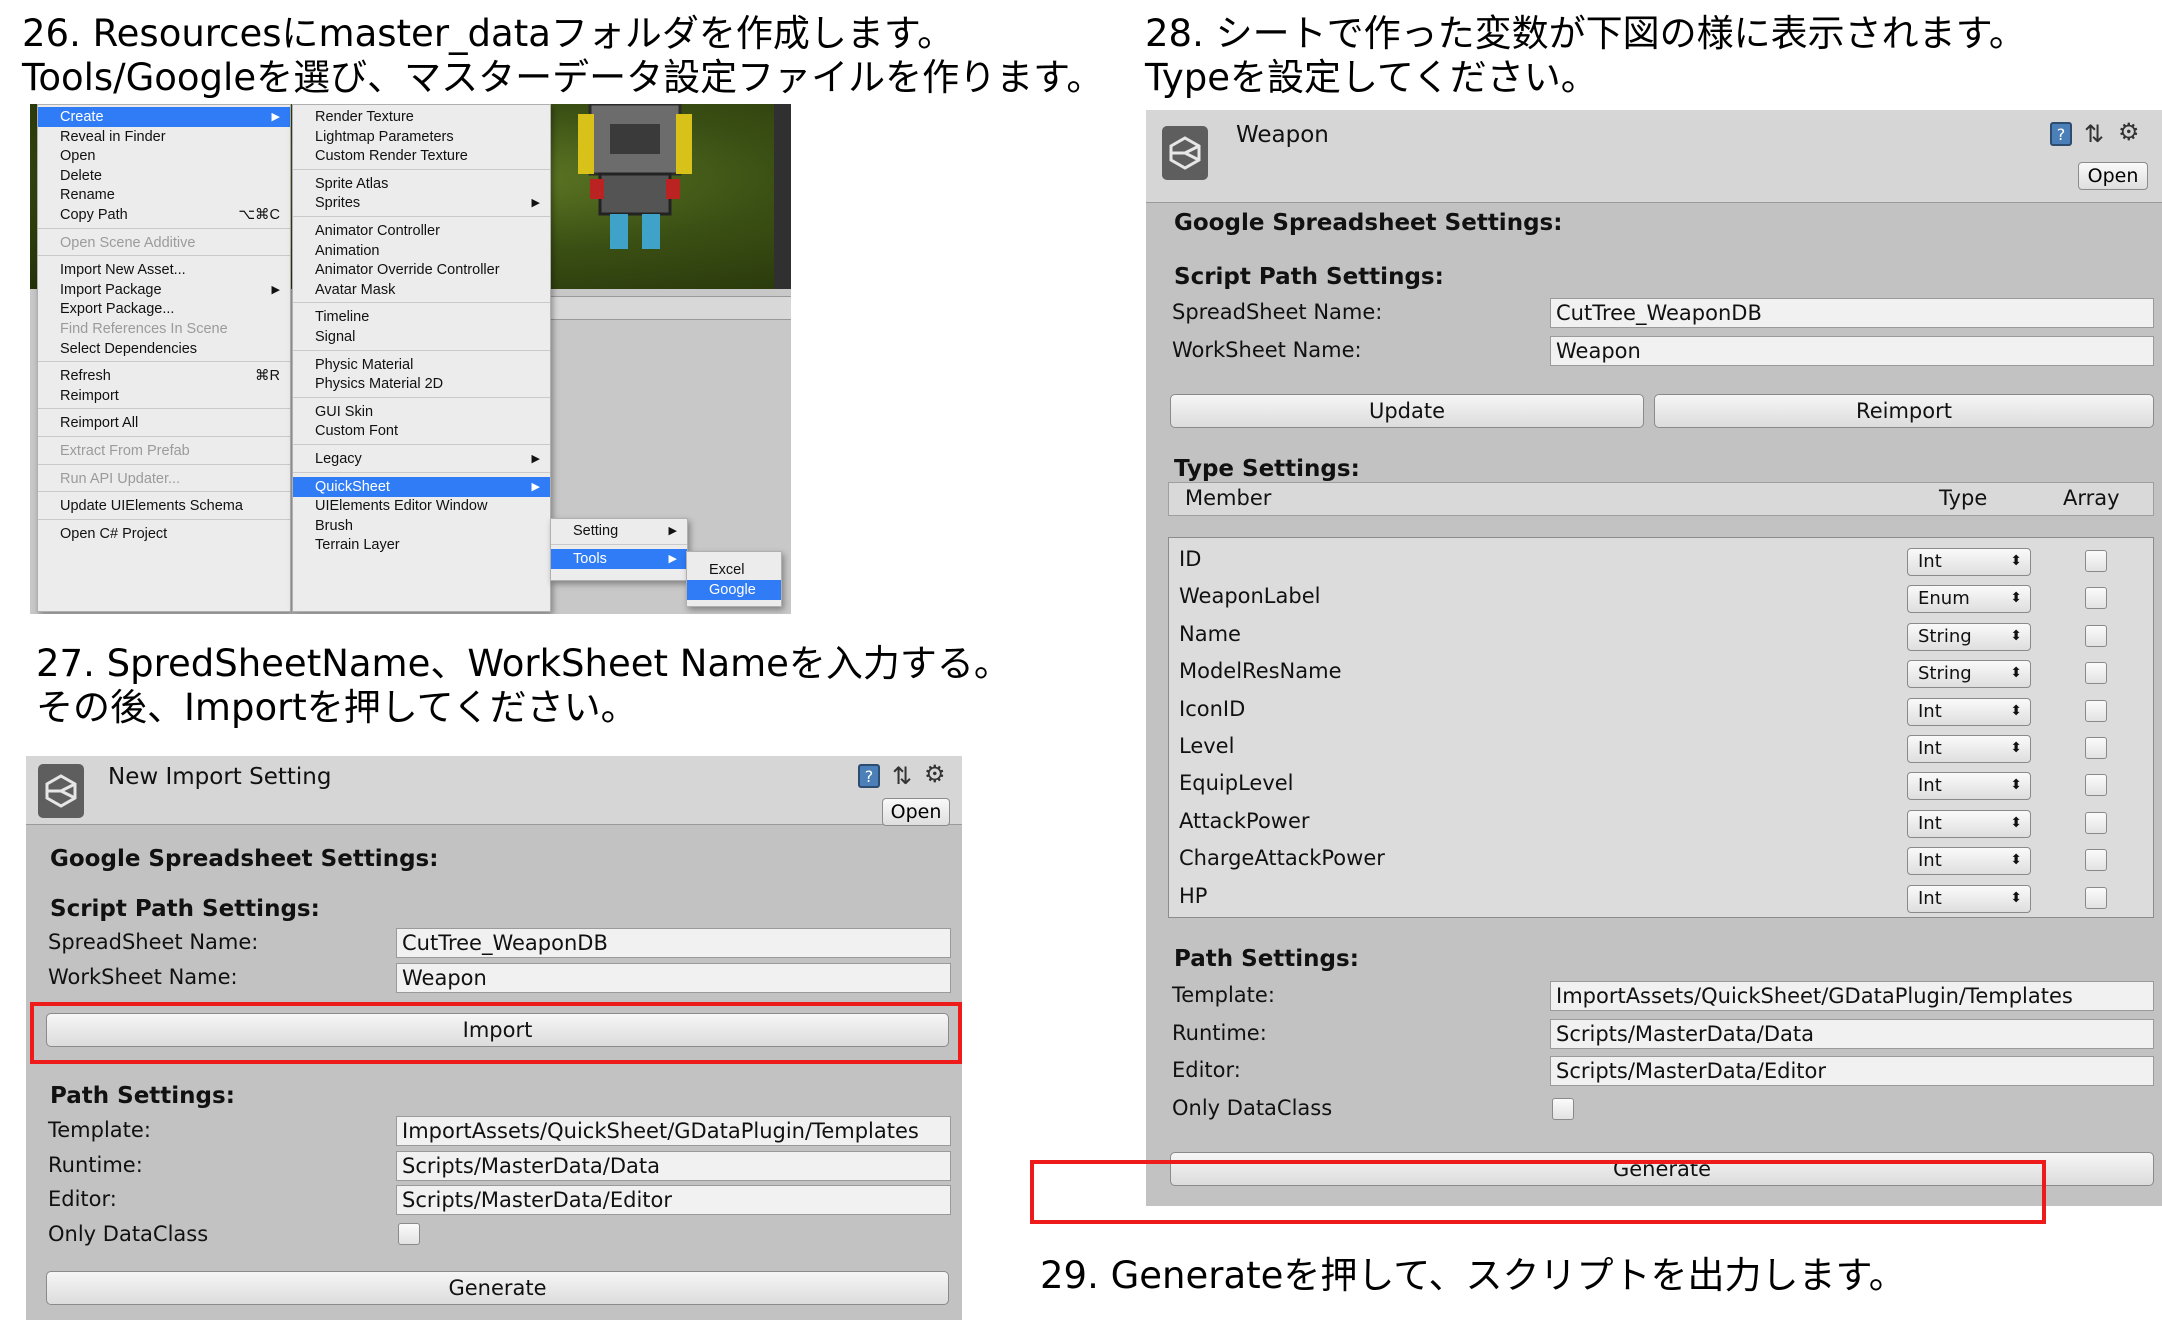 The image size is (2162, 1320). Describe the element at coordinates (95, 1165) in the screenshot. I see `runtime-label: Runtime:` at that location.